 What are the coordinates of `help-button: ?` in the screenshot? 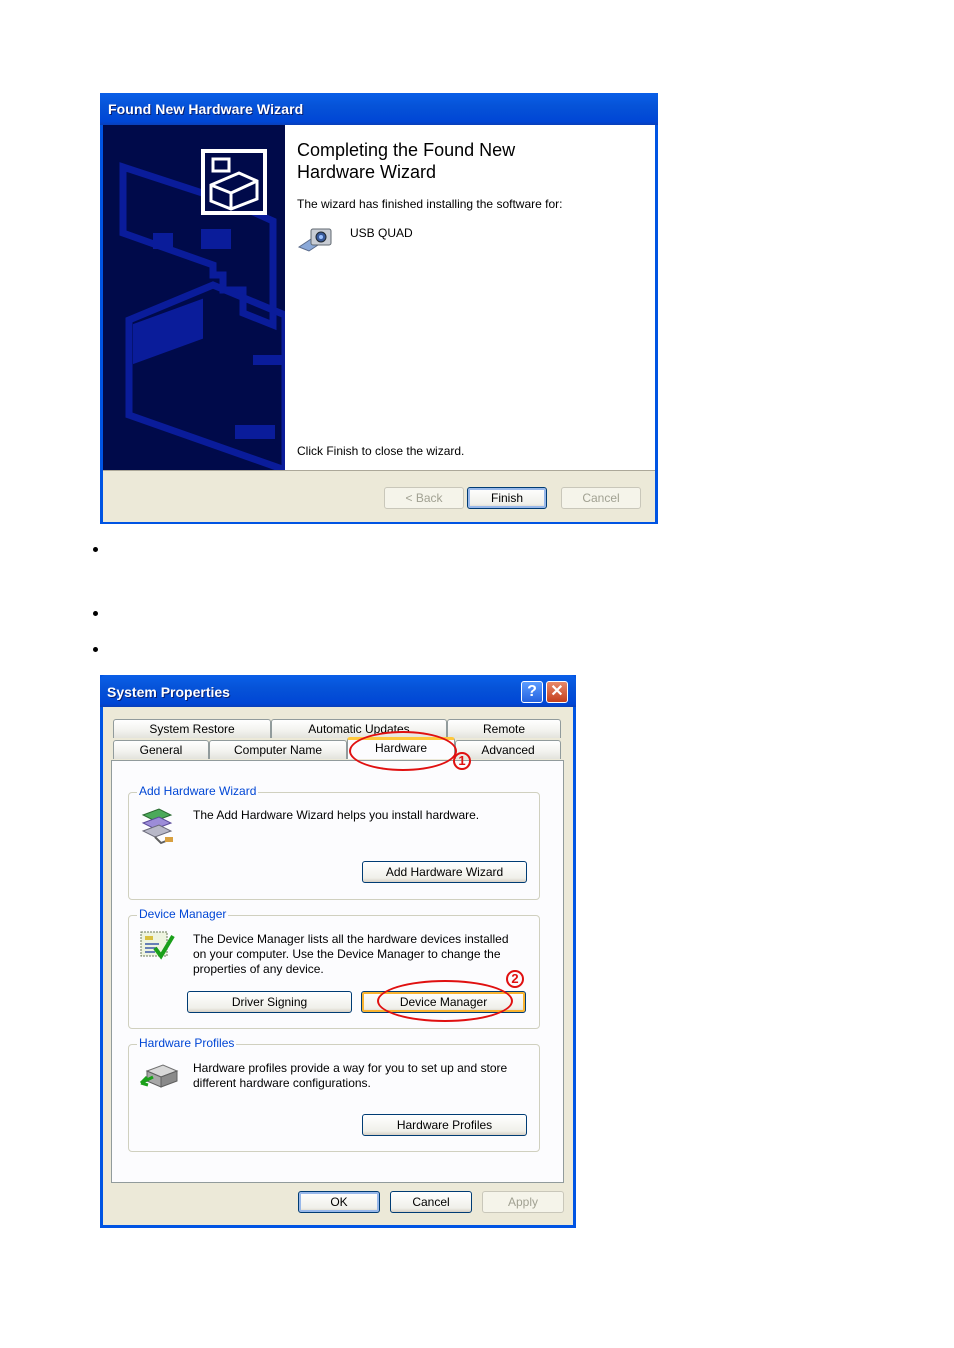 It's located at (532, 692).